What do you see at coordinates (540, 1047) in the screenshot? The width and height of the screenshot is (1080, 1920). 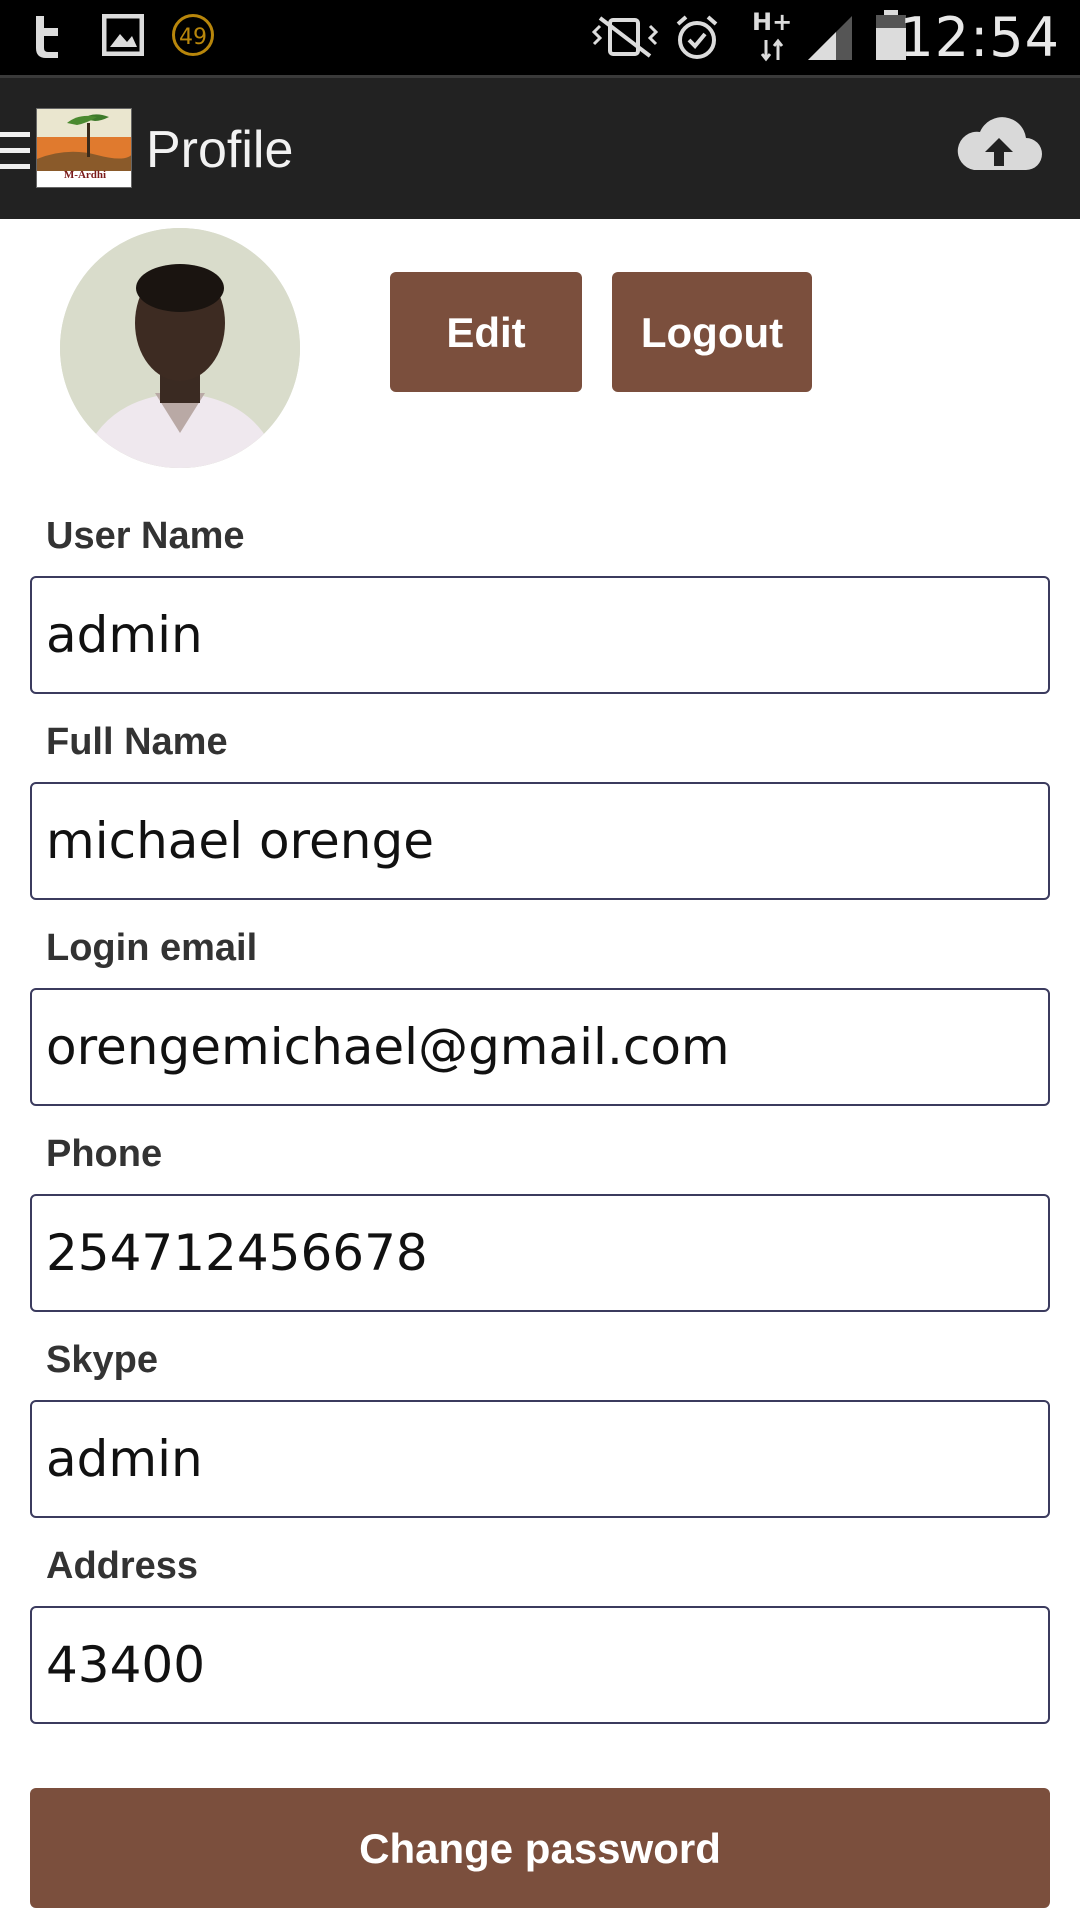 I see `login-email-input` at bounding box center [540, 1047].